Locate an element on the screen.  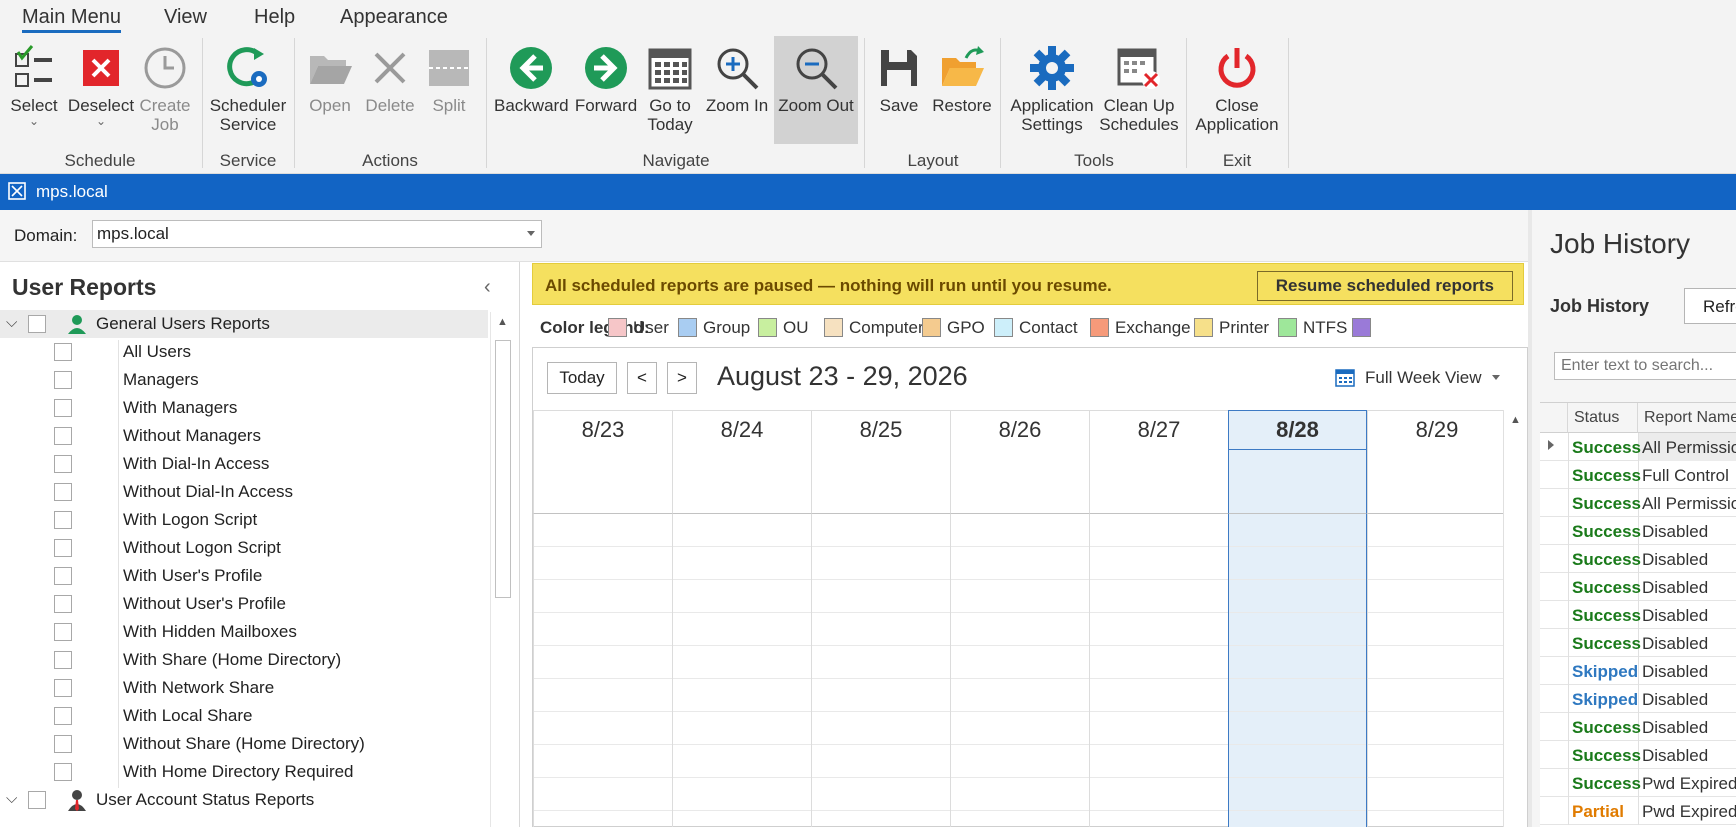
menu-appearance: Appearance is located at coordinates (394, 17).